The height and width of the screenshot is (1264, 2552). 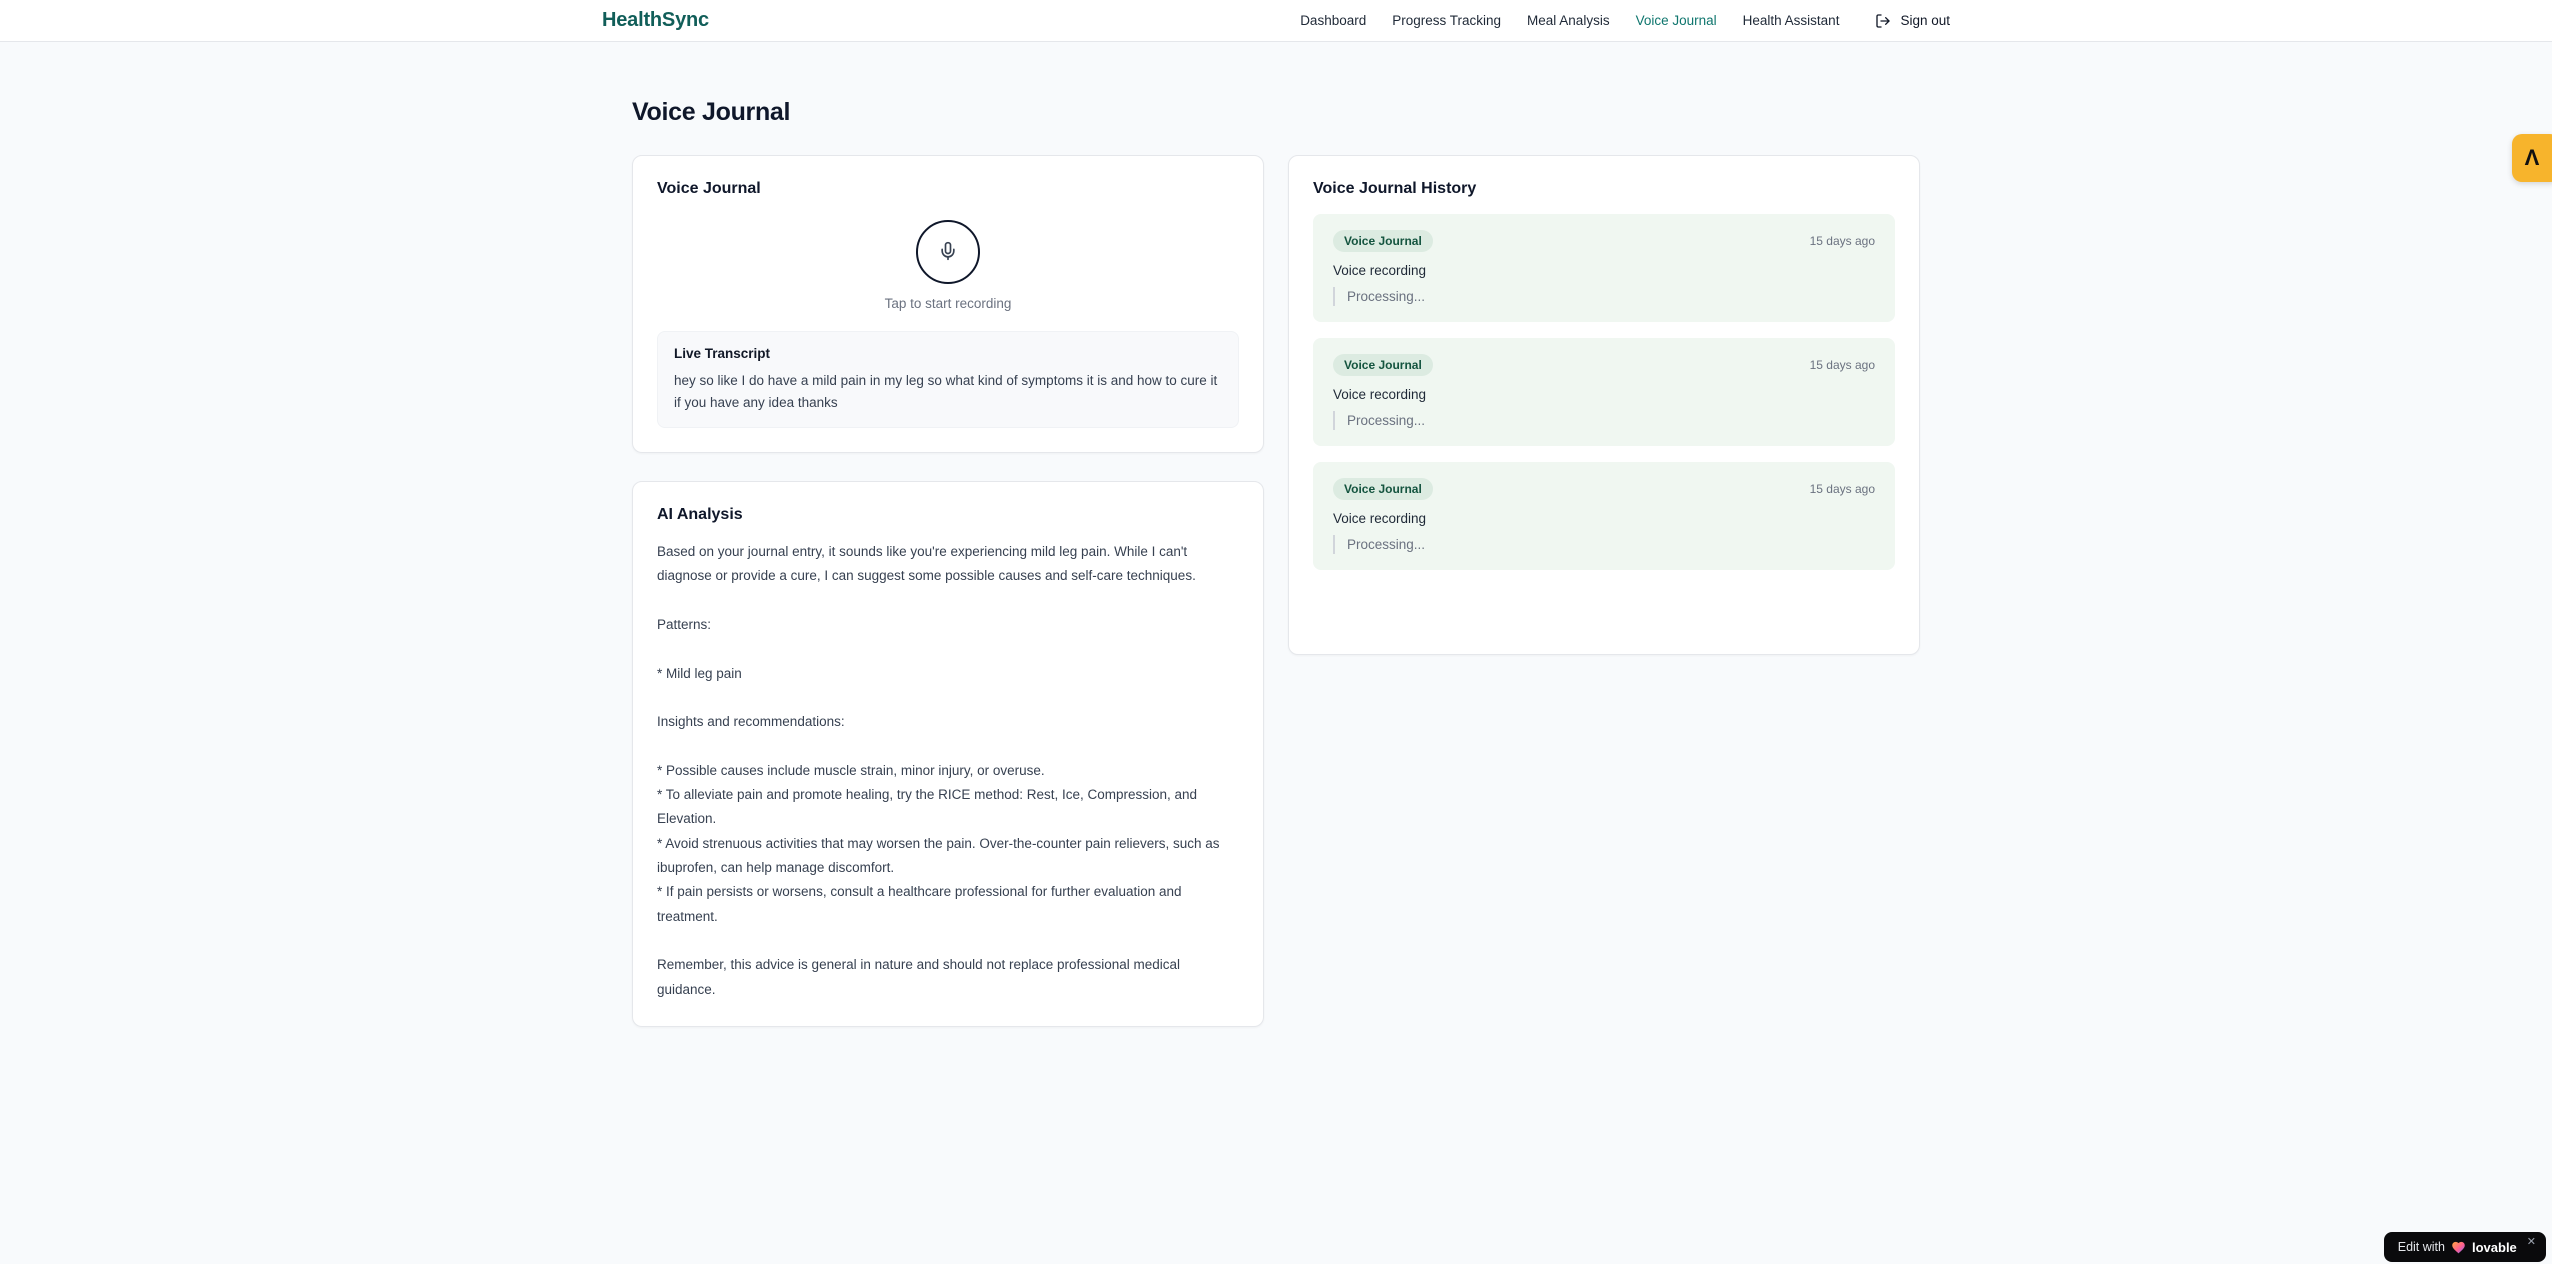 What do you see at coordinates (722, 353) in the screenshot?
I see `live-transcript-title: Live Transcript` at bounding box center [722, 353].